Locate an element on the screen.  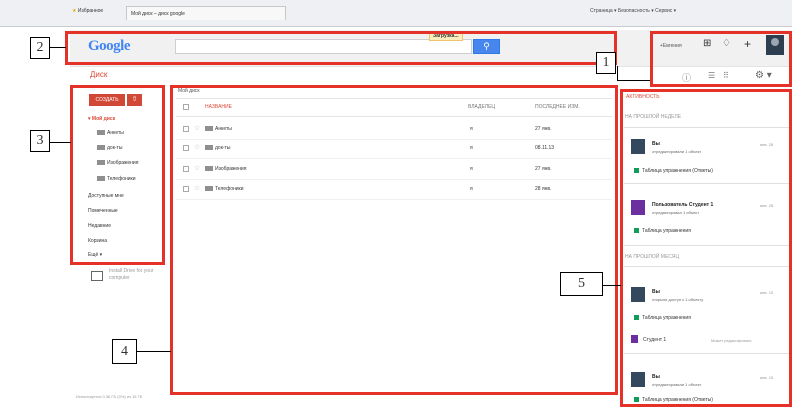
callout-label: 3 is located at coordinates (40, 141).